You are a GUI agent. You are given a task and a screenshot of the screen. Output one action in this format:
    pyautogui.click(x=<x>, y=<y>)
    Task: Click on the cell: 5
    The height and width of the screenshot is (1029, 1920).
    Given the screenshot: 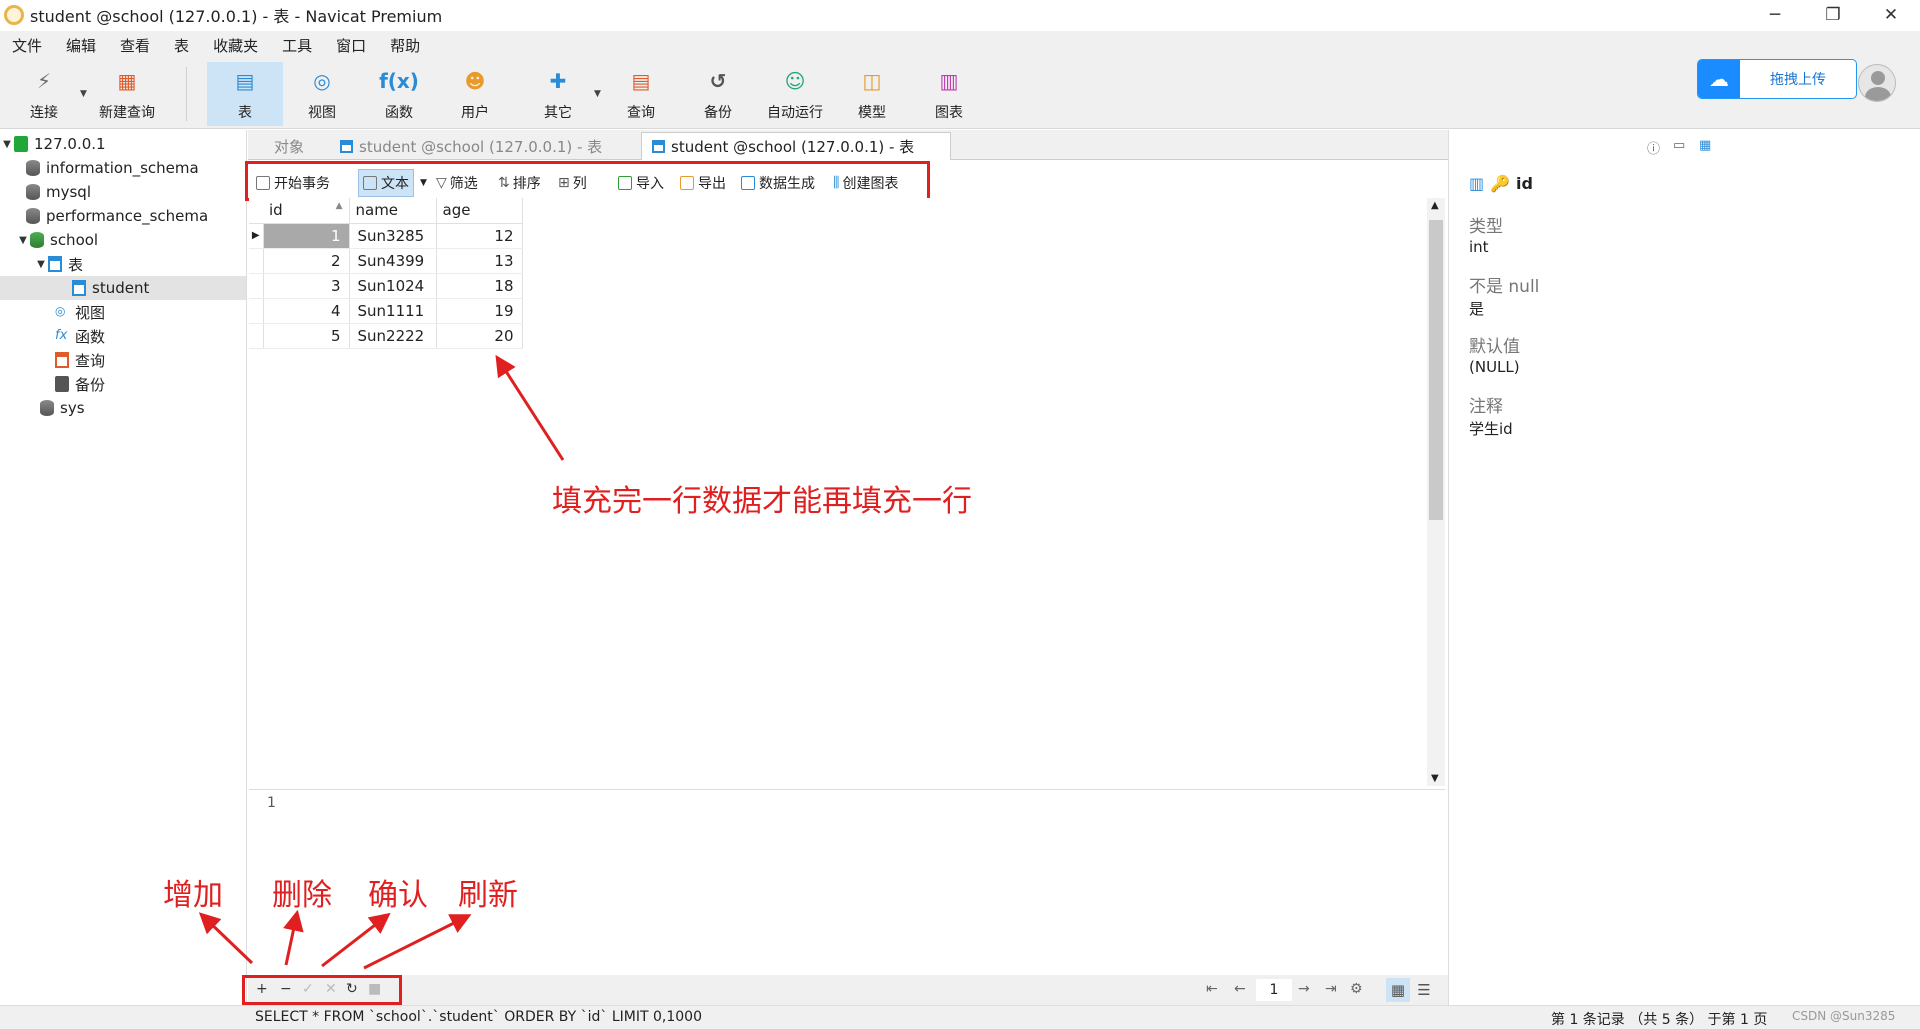 What is the action you would take?
    pyautogui.click(x=306, y=336)
    